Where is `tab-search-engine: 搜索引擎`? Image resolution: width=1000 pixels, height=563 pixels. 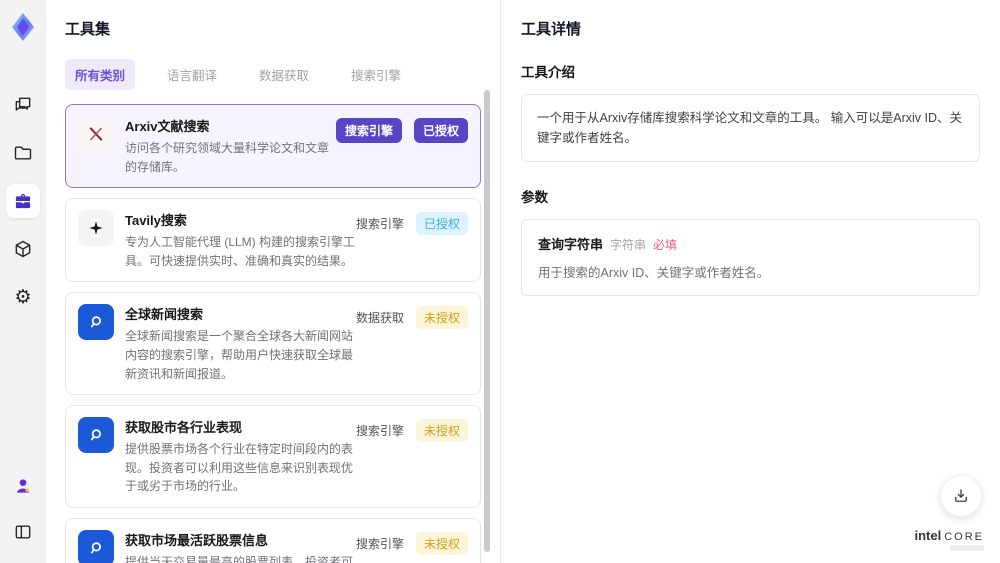 tab-search-engine: 搜索引擎 is located at coordinates (376, 74).